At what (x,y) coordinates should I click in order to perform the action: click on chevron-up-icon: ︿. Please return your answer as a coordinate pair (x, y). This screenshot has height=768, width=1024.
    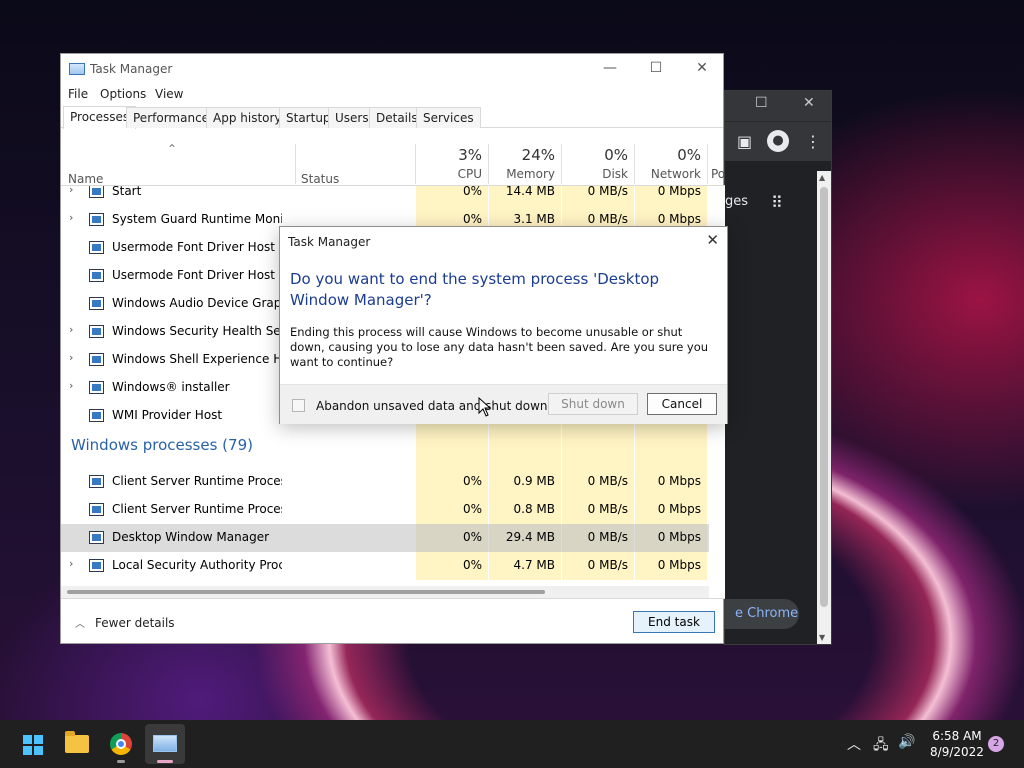
    Looking at the image, I should click on (854, 744).